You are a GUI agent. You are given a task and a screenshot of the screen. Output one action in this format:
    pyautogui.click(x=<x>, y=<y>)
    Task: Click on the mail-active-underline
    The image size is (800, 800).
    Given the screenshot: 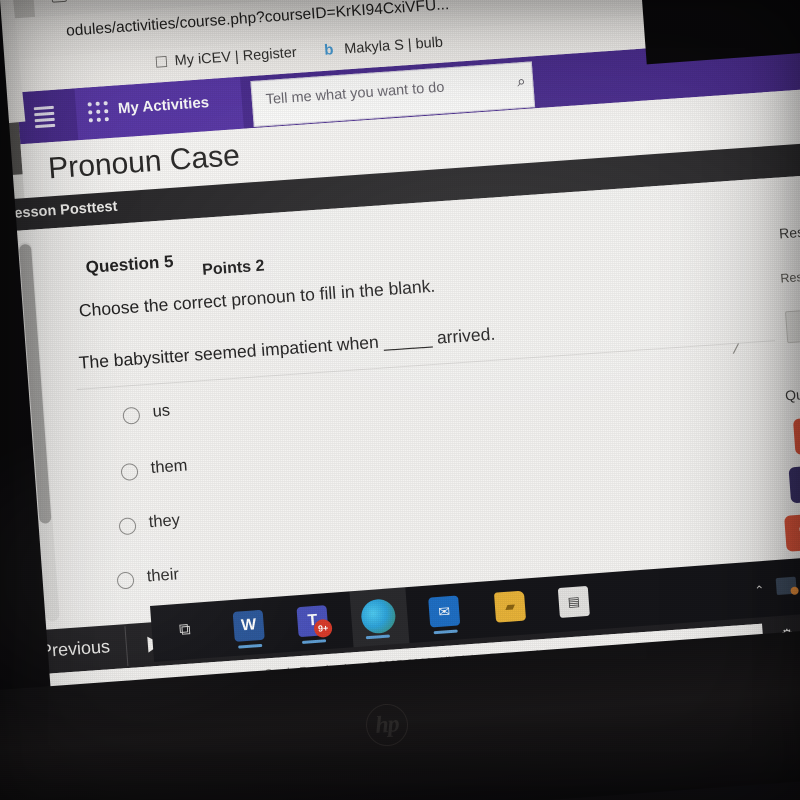 What is the action you would take?
    pyautogui.click(x=445, y=631)
    